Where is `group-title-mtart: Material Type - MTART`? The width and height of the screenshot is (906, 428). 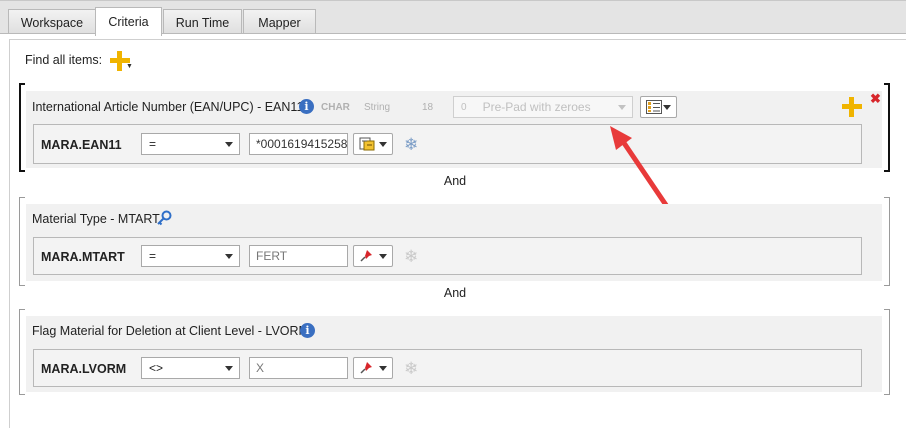
group-title-mtart: Material Type - MTART is located at coordinates (96, 219).